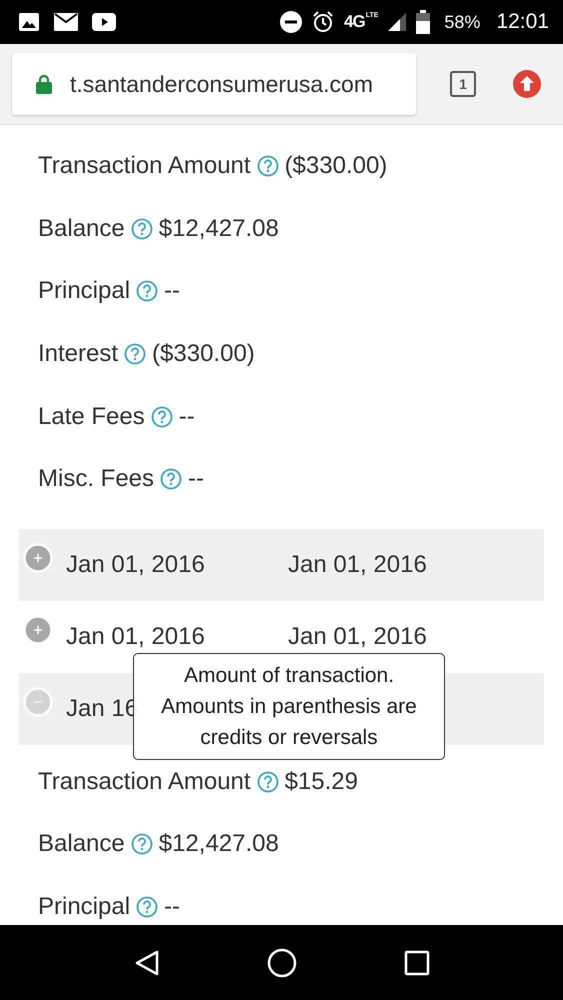  What do you see at coordinates (323, 22) in the screenshot?
I see `alarm-icon` at bounding box center [323, 22].